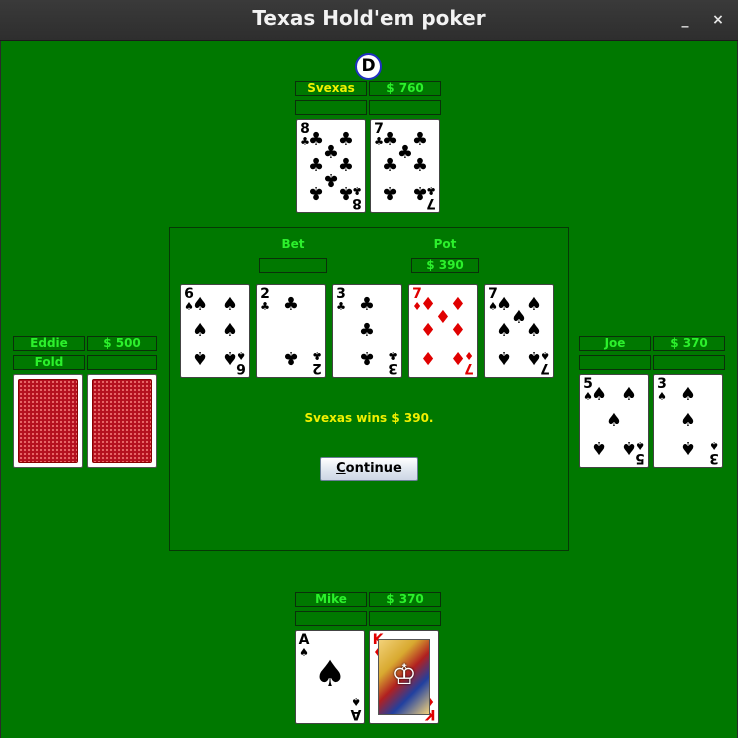 The width and height of the screenshot is (738, 738). Describe the element at coordinates (404, 674) in the screenshot. I see `crown-icon: ♔` at that location.